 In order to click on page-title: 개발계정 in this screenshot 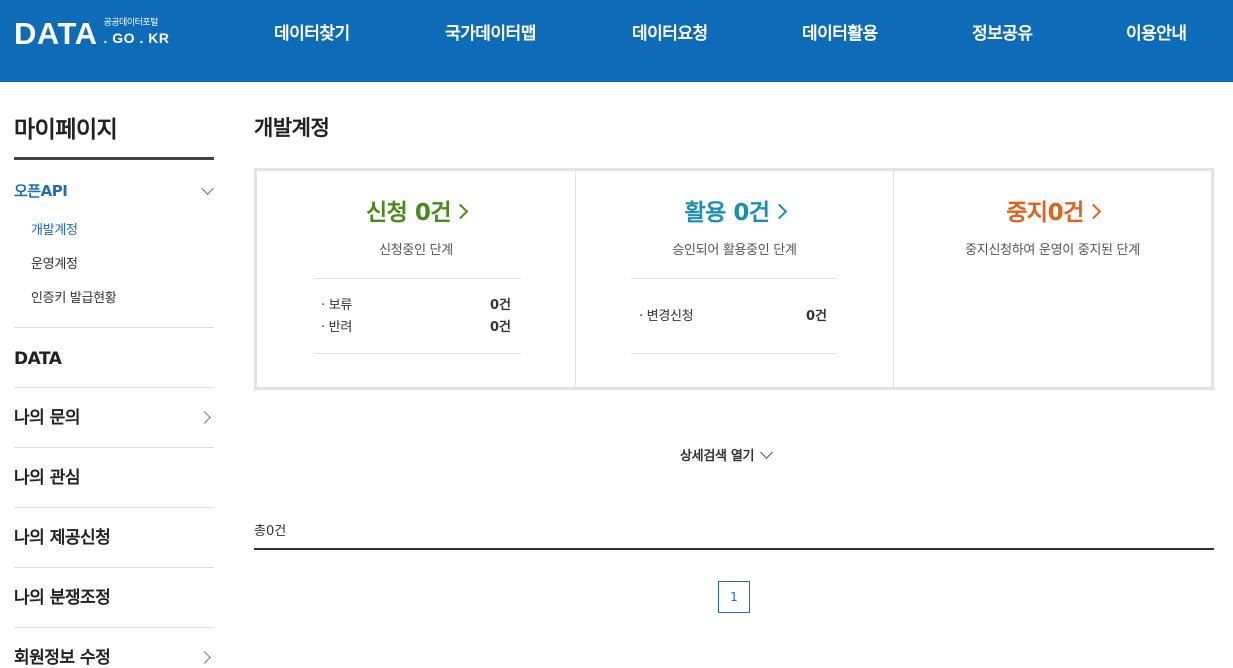, I will do `click(292, 128)`.